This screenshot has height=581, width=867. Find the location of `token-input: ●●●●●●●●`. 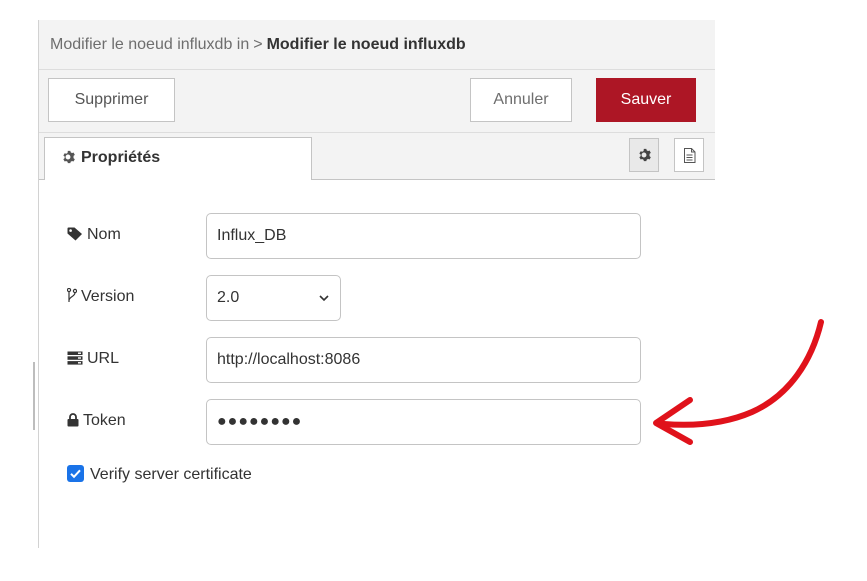

token-input: ●●●●●●●● is located at coordinates (423, 422).